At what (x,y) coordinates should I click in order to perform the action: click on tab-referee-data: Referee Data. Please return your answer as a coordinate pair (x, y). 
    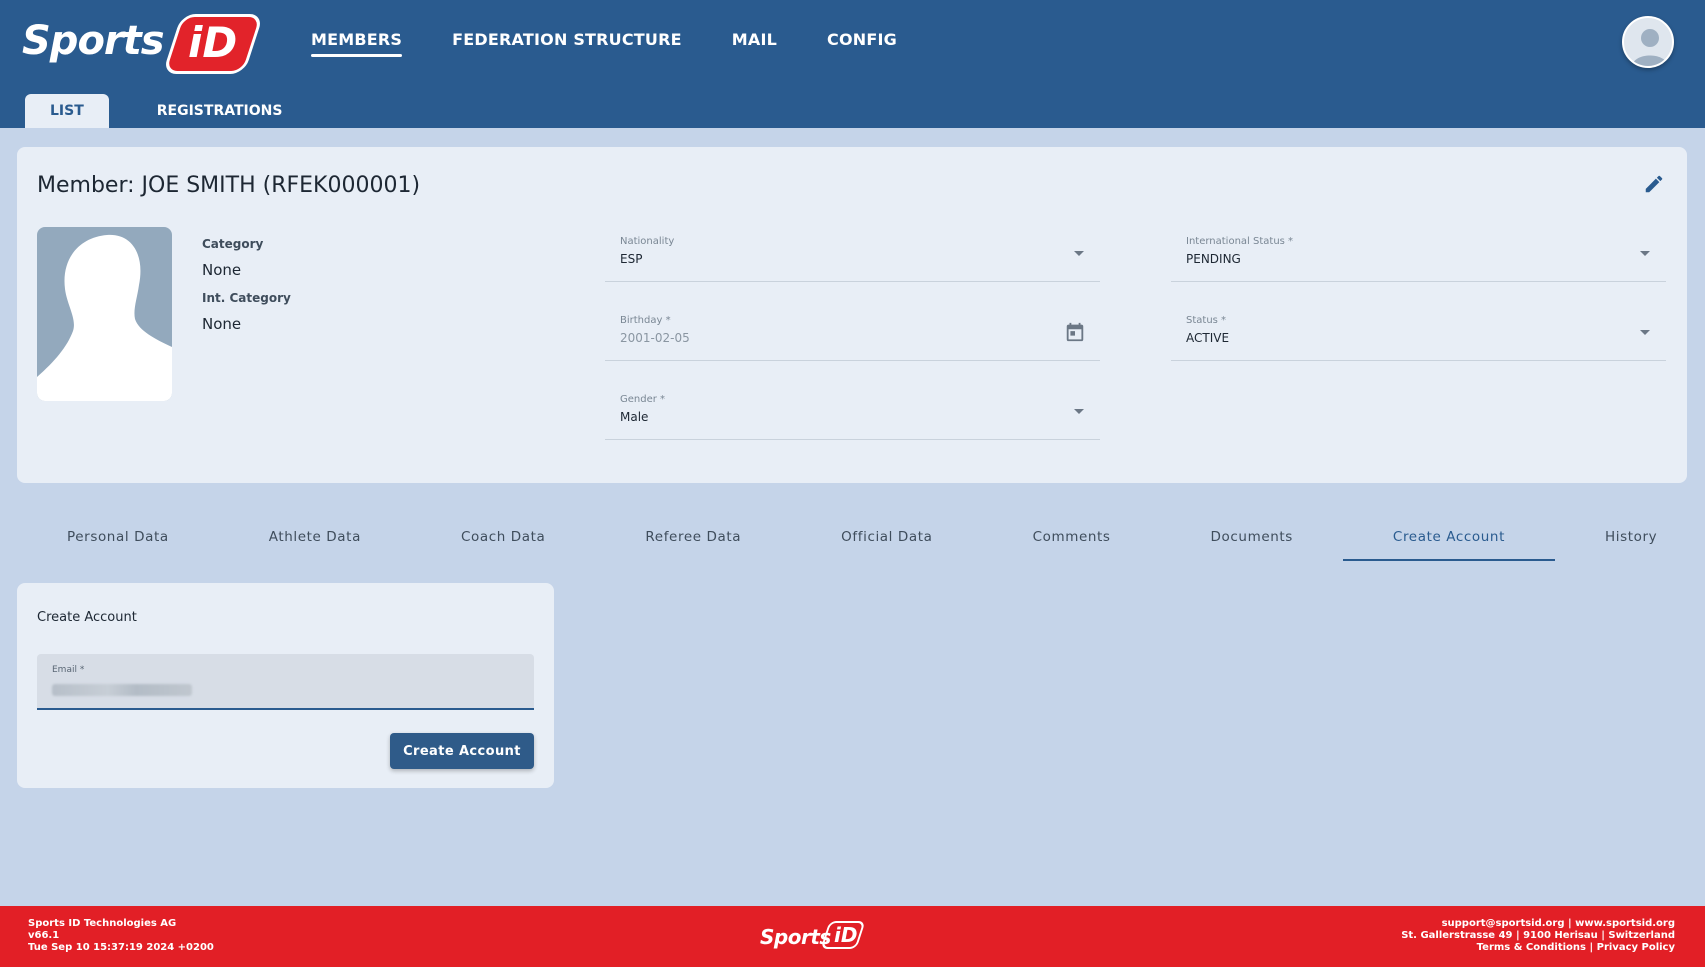
    Looking at the image, I should click on (693, 540).